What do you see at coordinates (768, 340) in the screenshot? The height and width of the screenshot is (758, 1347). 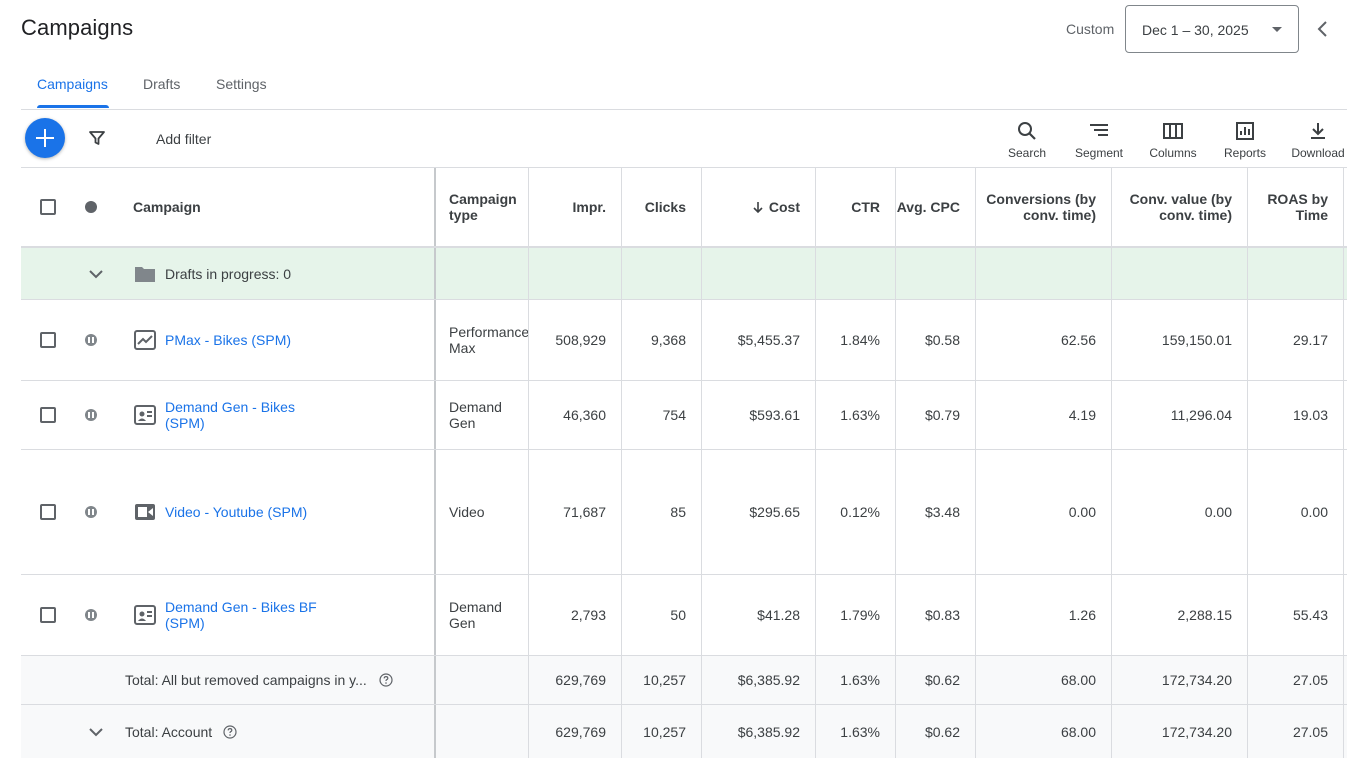 I see `cost-value: $5,455.37` at bounding box center [768, 340].